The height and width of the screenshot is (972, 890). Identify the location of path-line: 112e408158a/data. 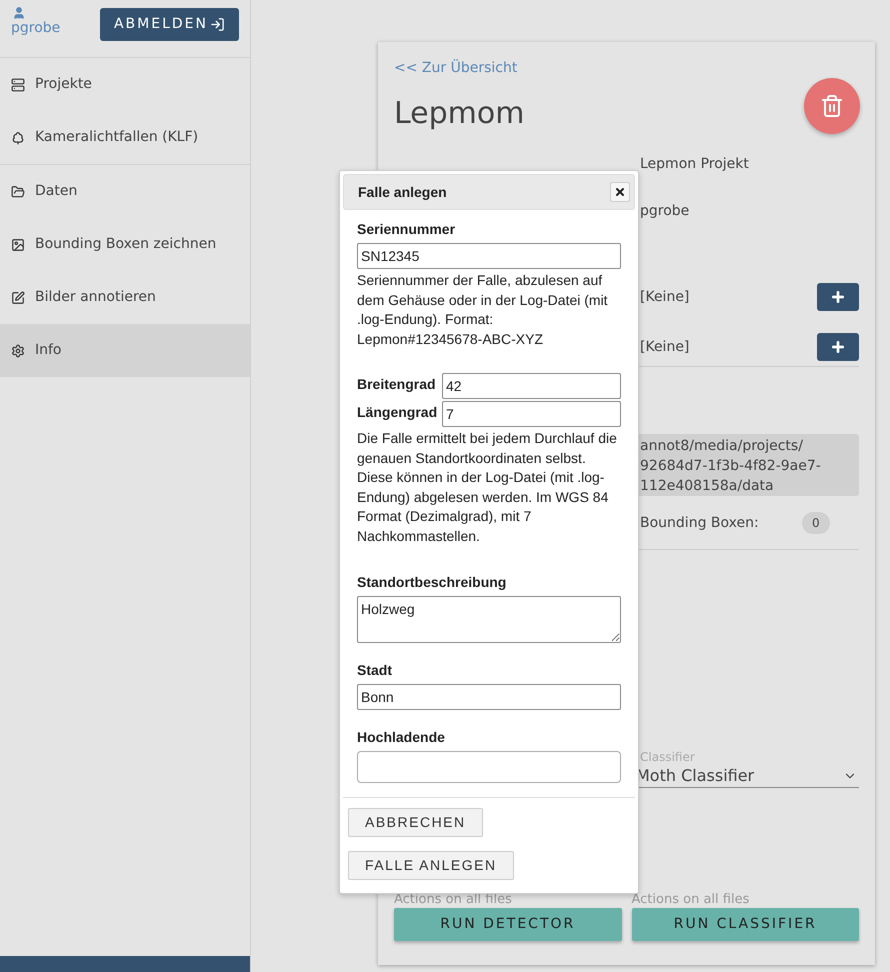
(707, 486).